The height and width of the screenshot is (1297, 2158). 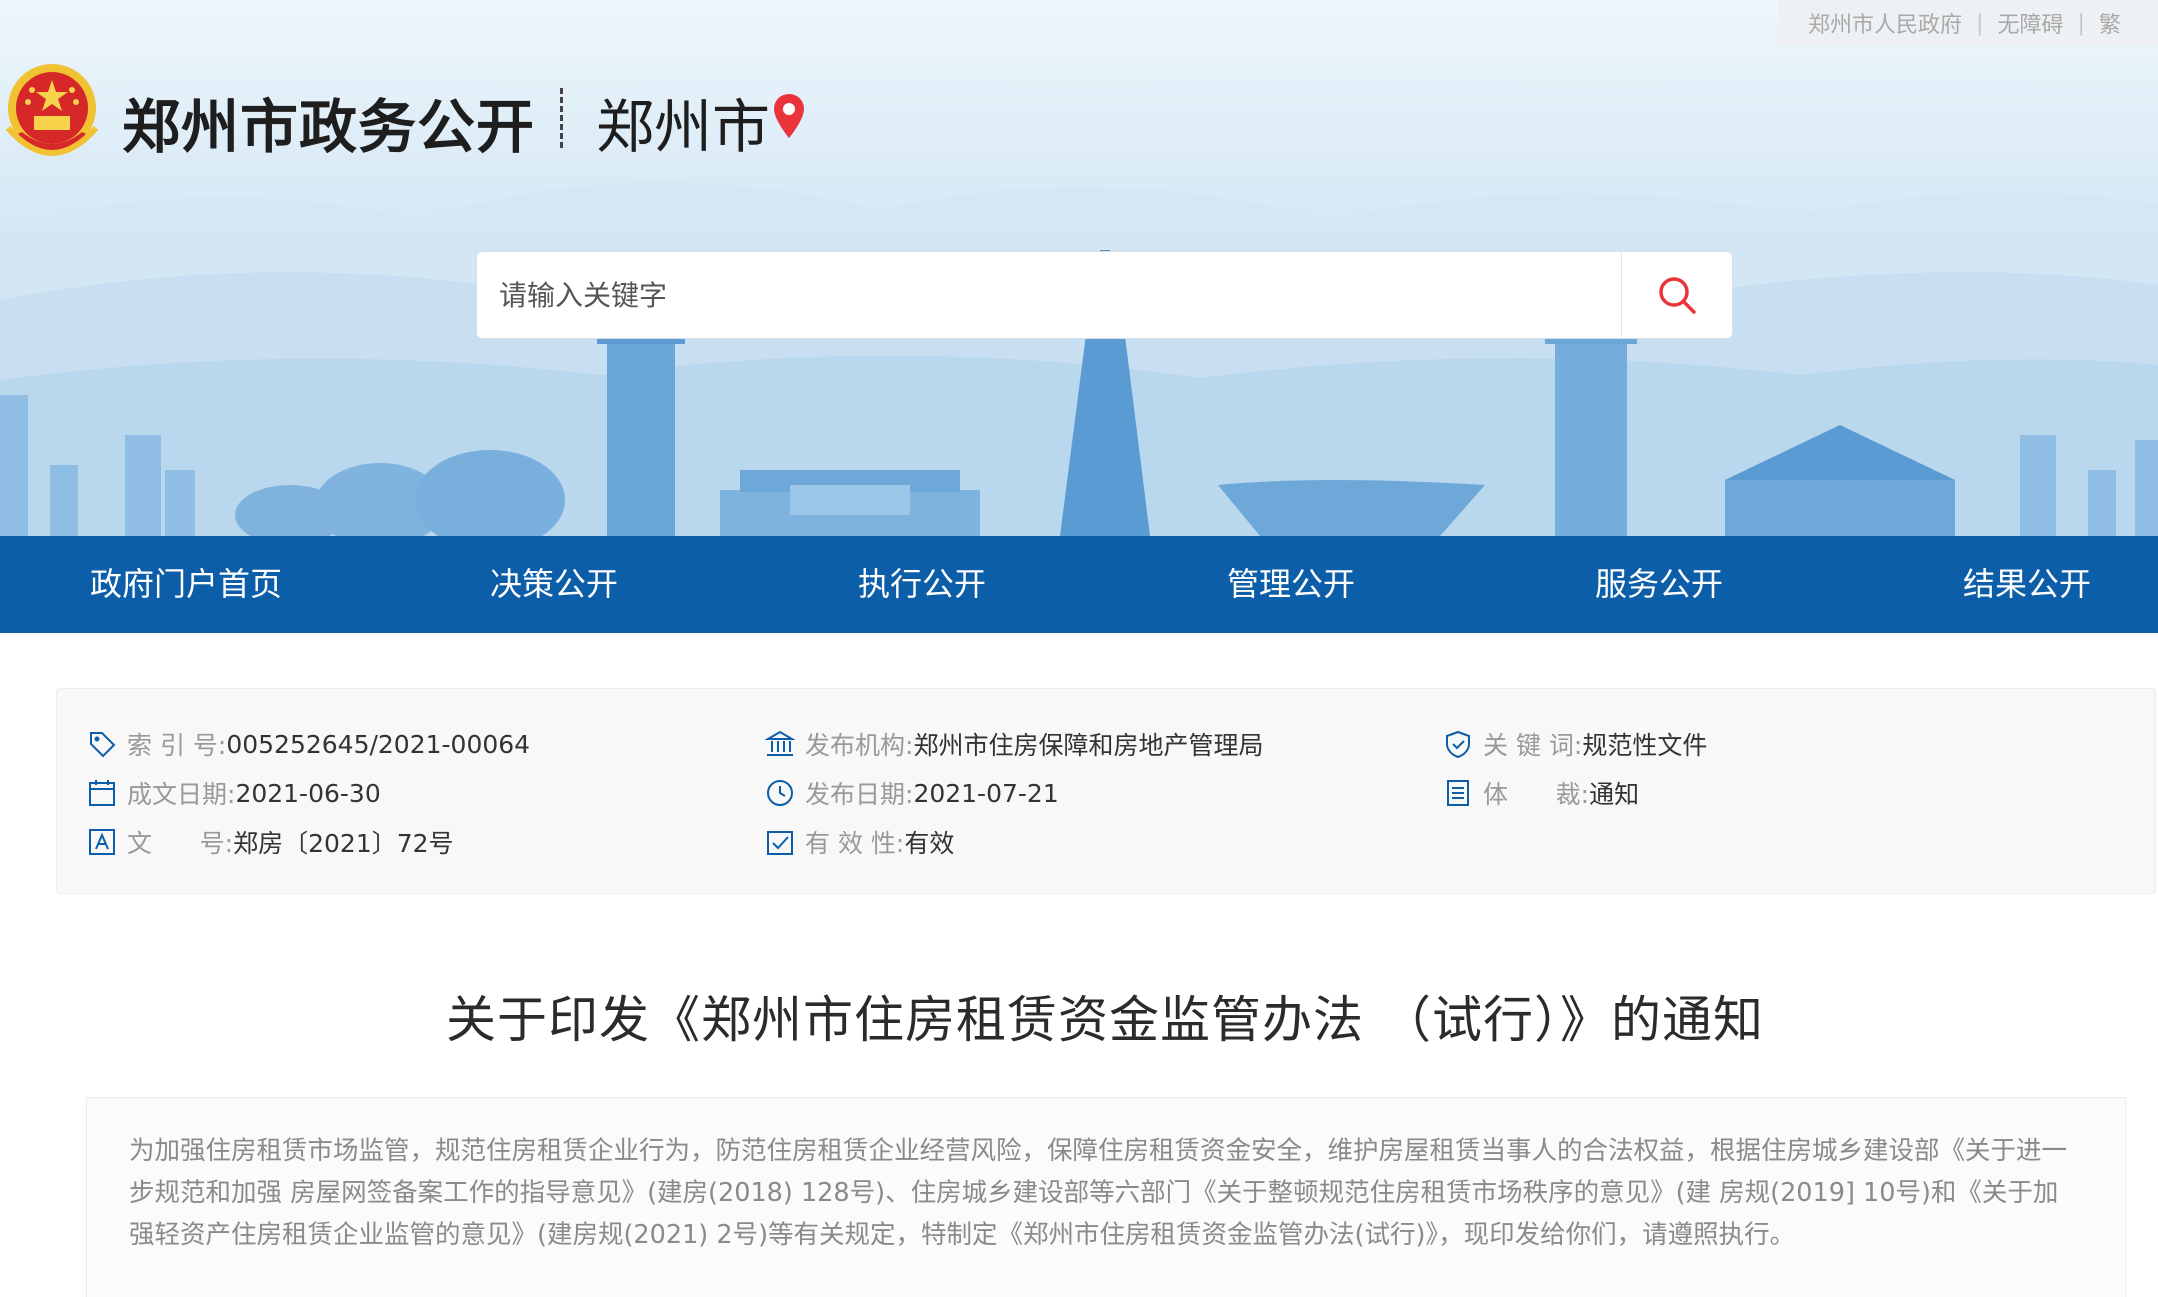 I want to click on document-number-icon, so click(x=102, y=842).